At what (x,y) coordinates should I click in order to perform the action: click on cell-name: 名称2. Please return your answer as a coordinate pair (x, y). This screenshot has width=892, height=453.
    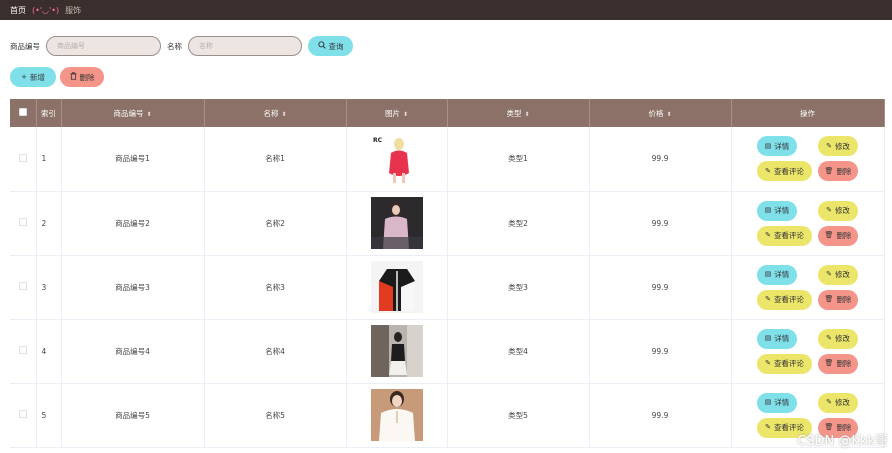
    Looking at the image, I should click on (275, 223).